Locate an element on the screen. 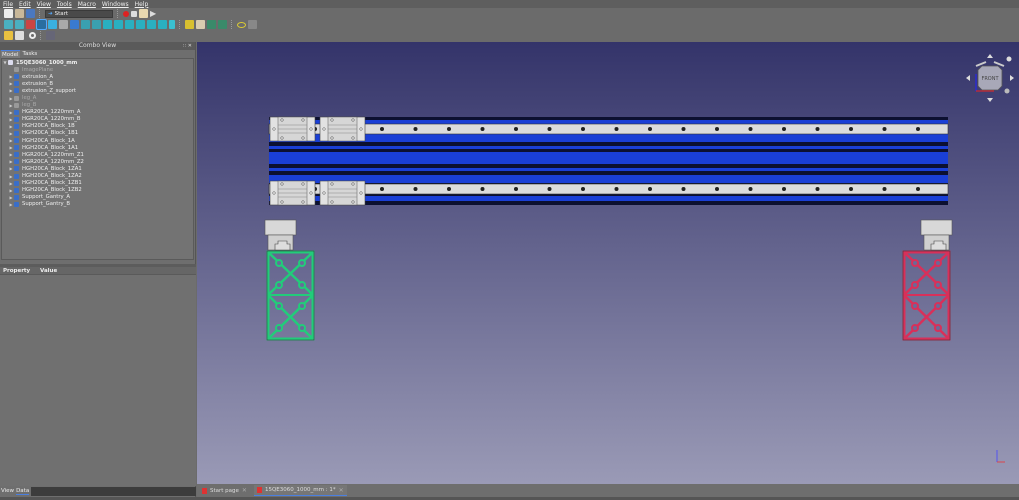 The image size is (1019, 500). group-icon is located at coordinates (200, 24).